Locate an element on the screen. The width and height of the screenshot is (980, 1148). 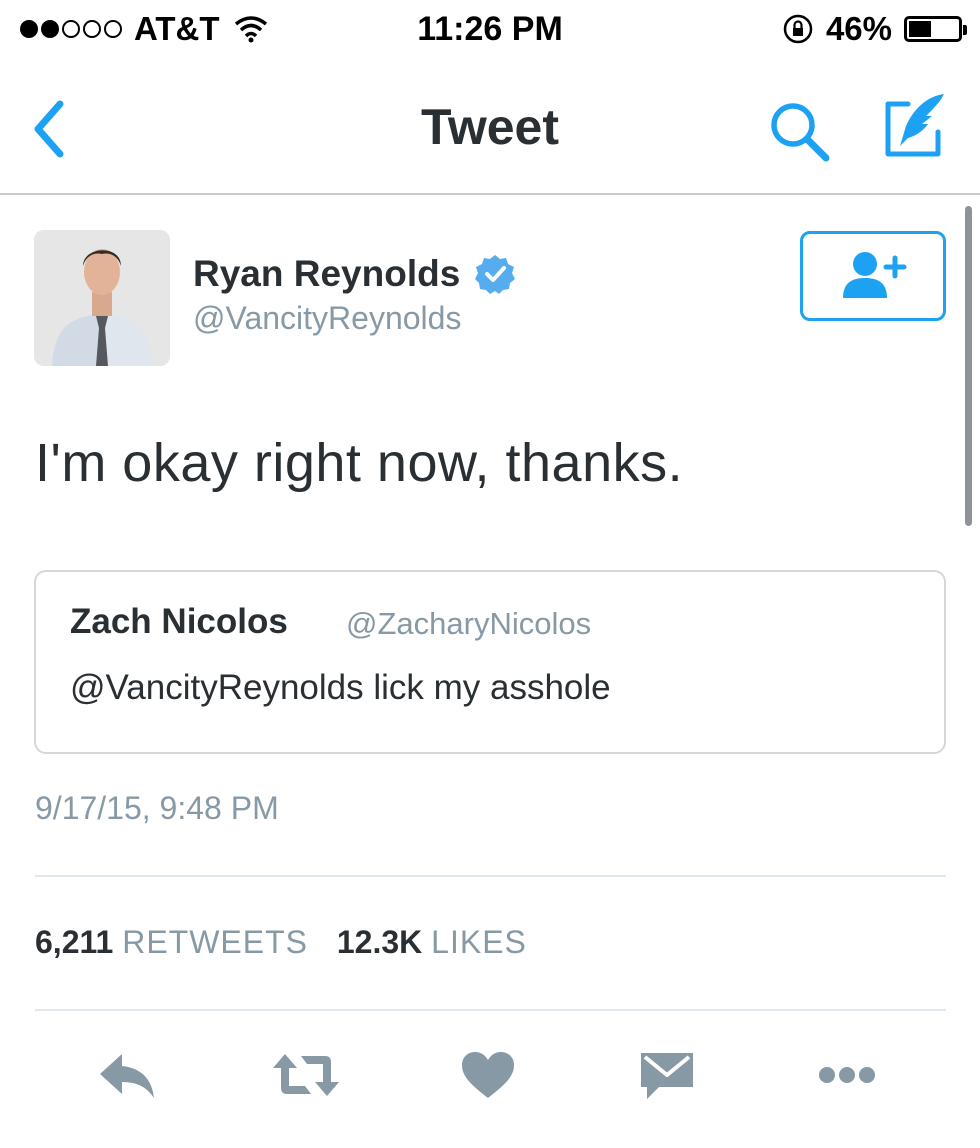
tweet-timestamp: 9/17/15, 9:48 PM is located at coordinates (157, 808).